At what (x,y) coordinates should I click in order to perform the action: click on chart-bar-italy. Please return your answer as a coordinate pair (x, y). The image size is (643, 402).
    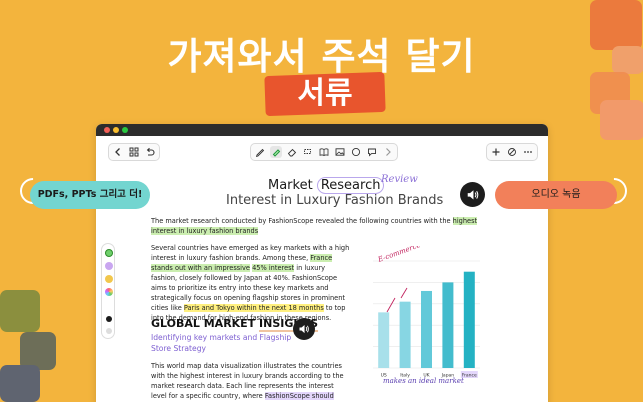
    Looking at the image, I should click on (405, 334).